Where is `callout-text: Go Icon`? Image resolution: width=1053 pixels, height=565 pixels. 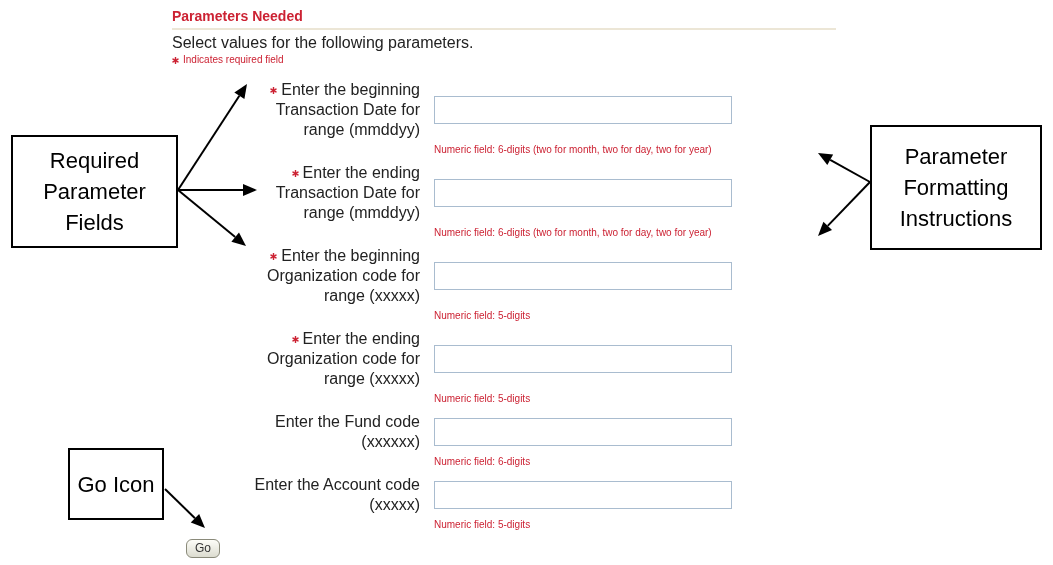
callout-text: Go Icon is located at coordinates (116, 484).